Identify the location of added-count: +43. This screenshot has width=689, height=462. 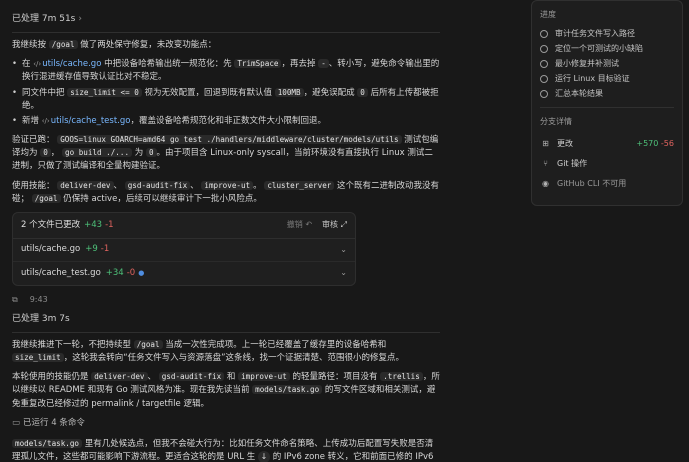
(93, 224).